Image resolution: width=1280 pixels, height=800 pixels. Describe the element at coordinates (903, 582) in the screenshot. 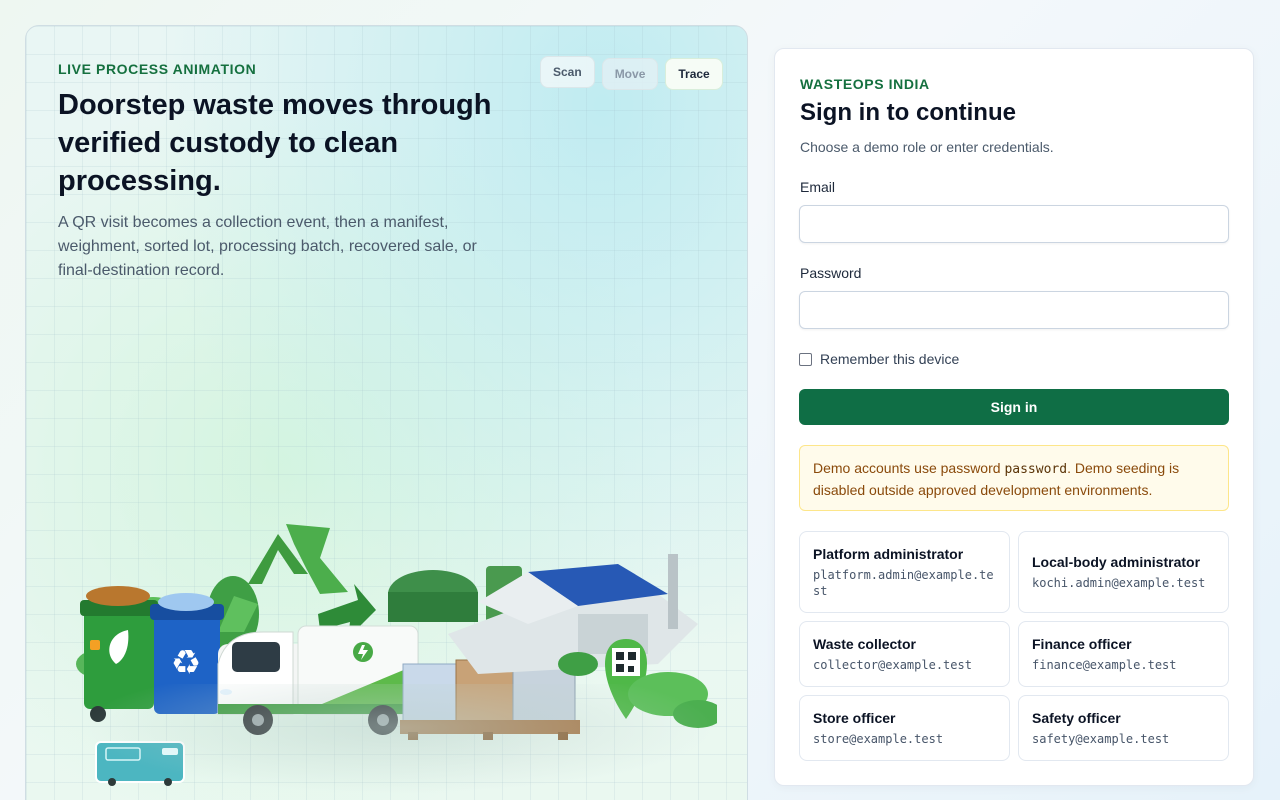

I see `role-email: platform.admin@example.test` at that location.